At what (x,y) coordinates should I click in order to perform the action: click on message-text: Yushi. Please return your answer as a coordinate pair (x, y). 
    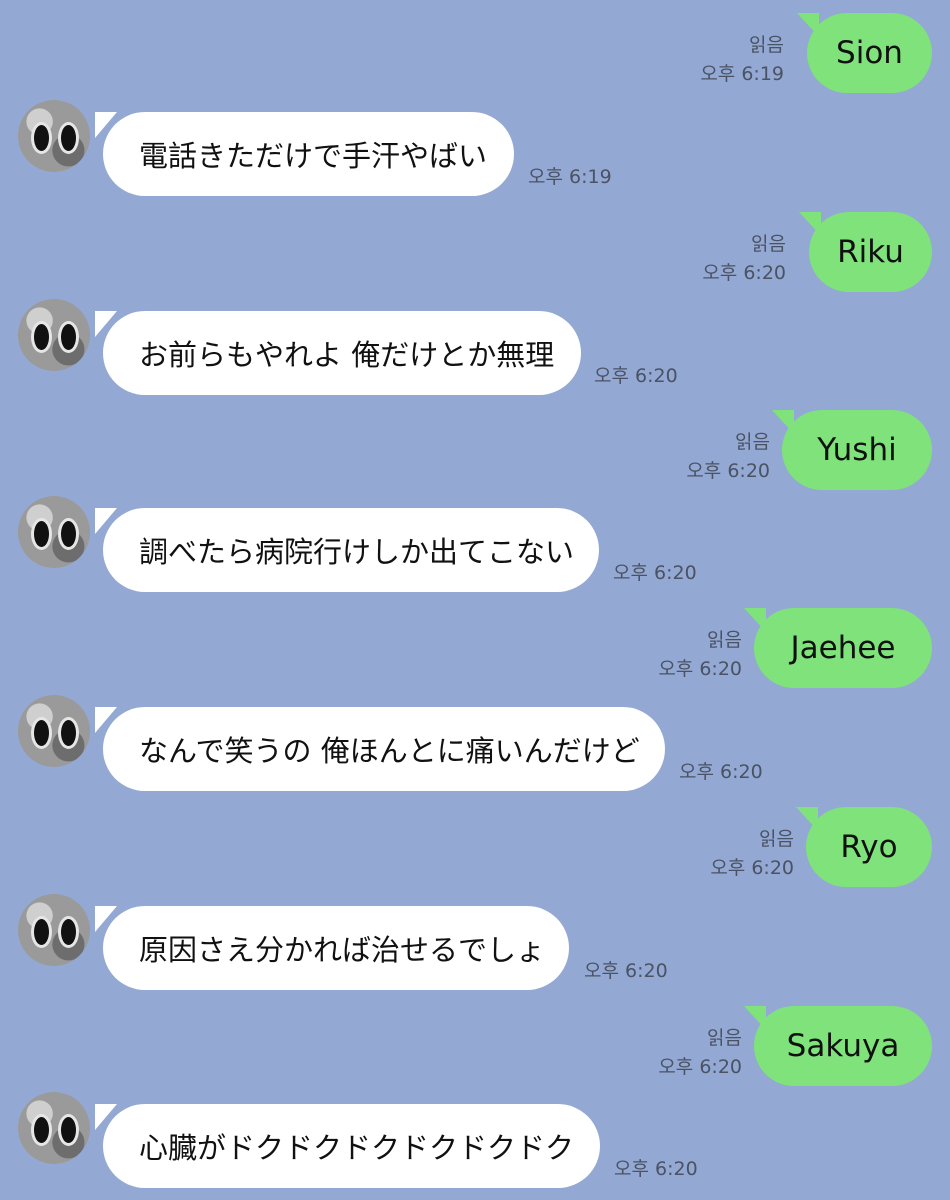
    Looking at the image, I should click on (857, 450).